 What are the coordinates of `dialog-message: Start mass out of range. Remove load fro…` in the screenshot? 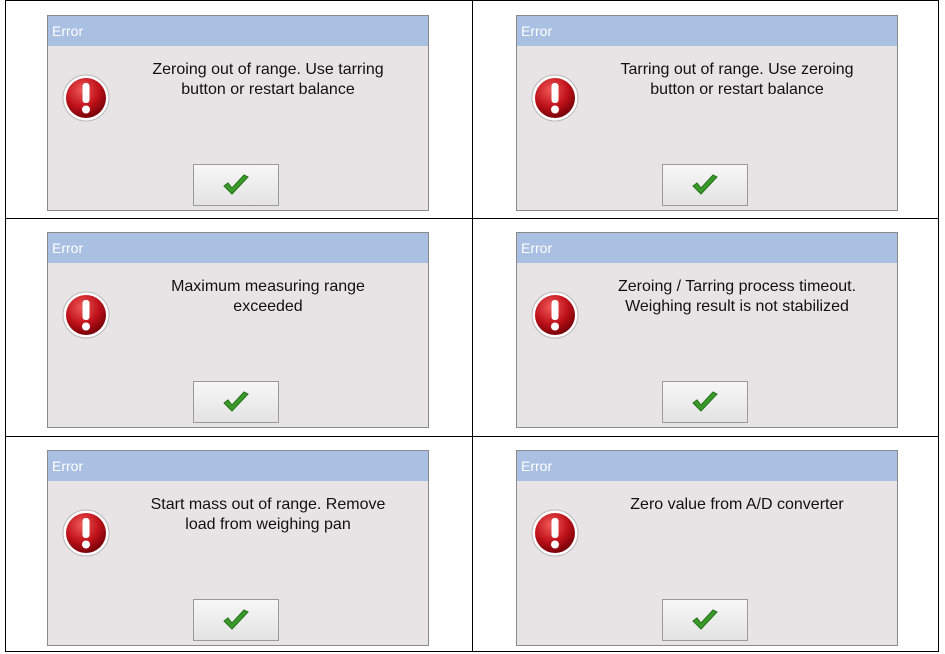 It's located at (268, 515).